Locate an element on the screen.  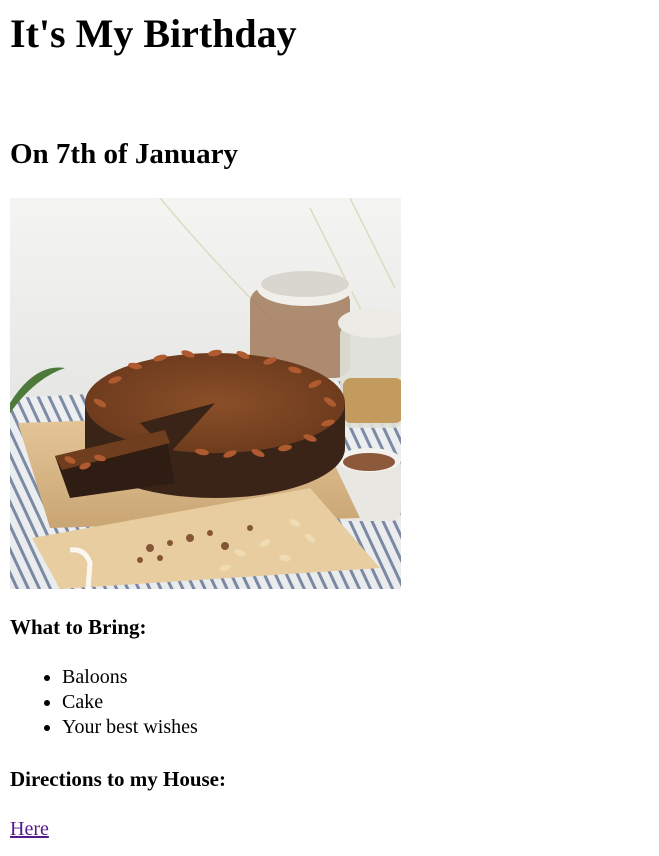
list-item: Your best wishes is located at coordinates (130, 727).